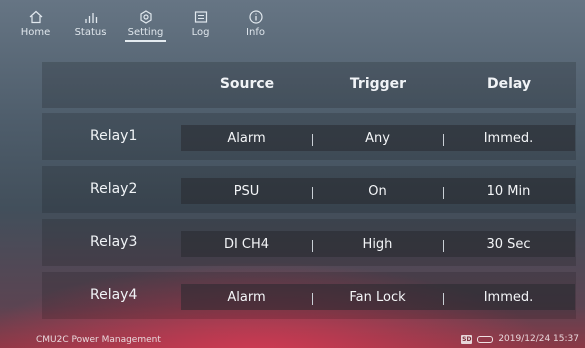  I want to click on delay-value: 10 Min, so click(508, 191).